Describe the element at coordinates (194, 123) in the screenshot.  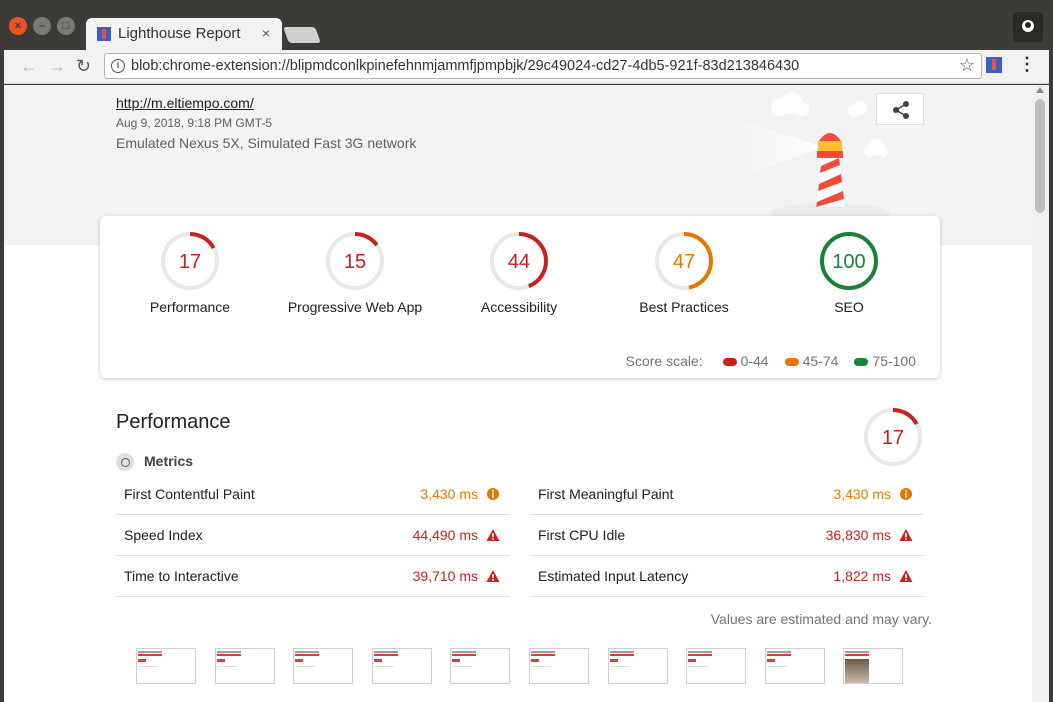
I see `report-date: Aug 9, 2018, 9:18 PM GMT-5` at that location.